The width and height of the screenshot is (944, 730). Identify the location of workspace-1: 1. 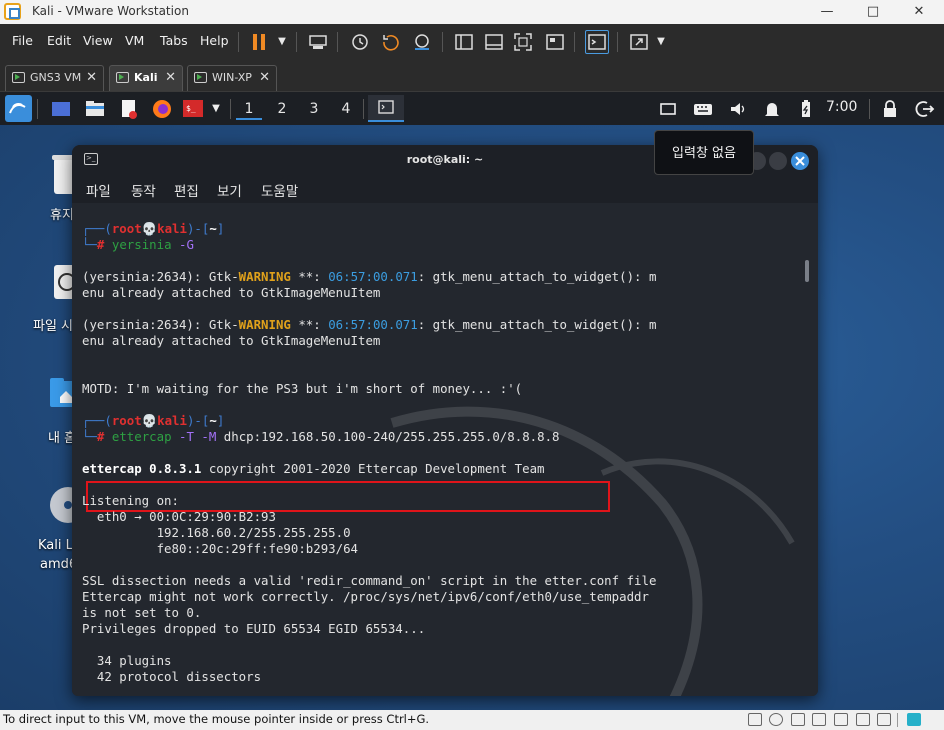
(249, 109).